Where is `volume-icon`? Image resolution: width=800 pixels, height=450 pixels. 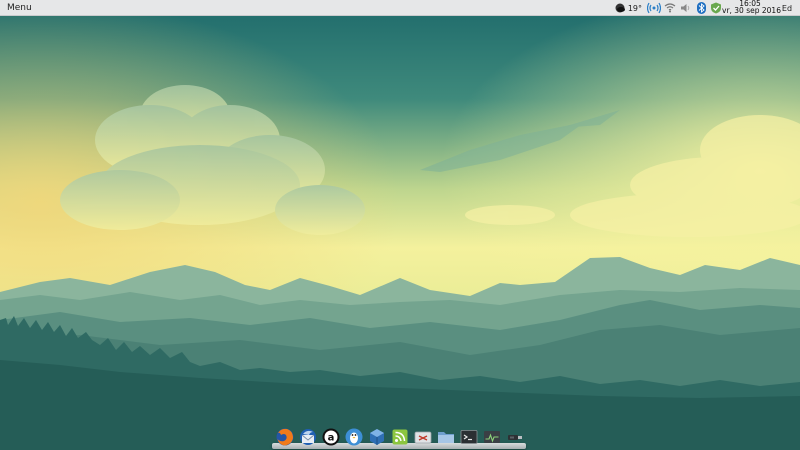
volume-icon is located at coordinates (686, 8).